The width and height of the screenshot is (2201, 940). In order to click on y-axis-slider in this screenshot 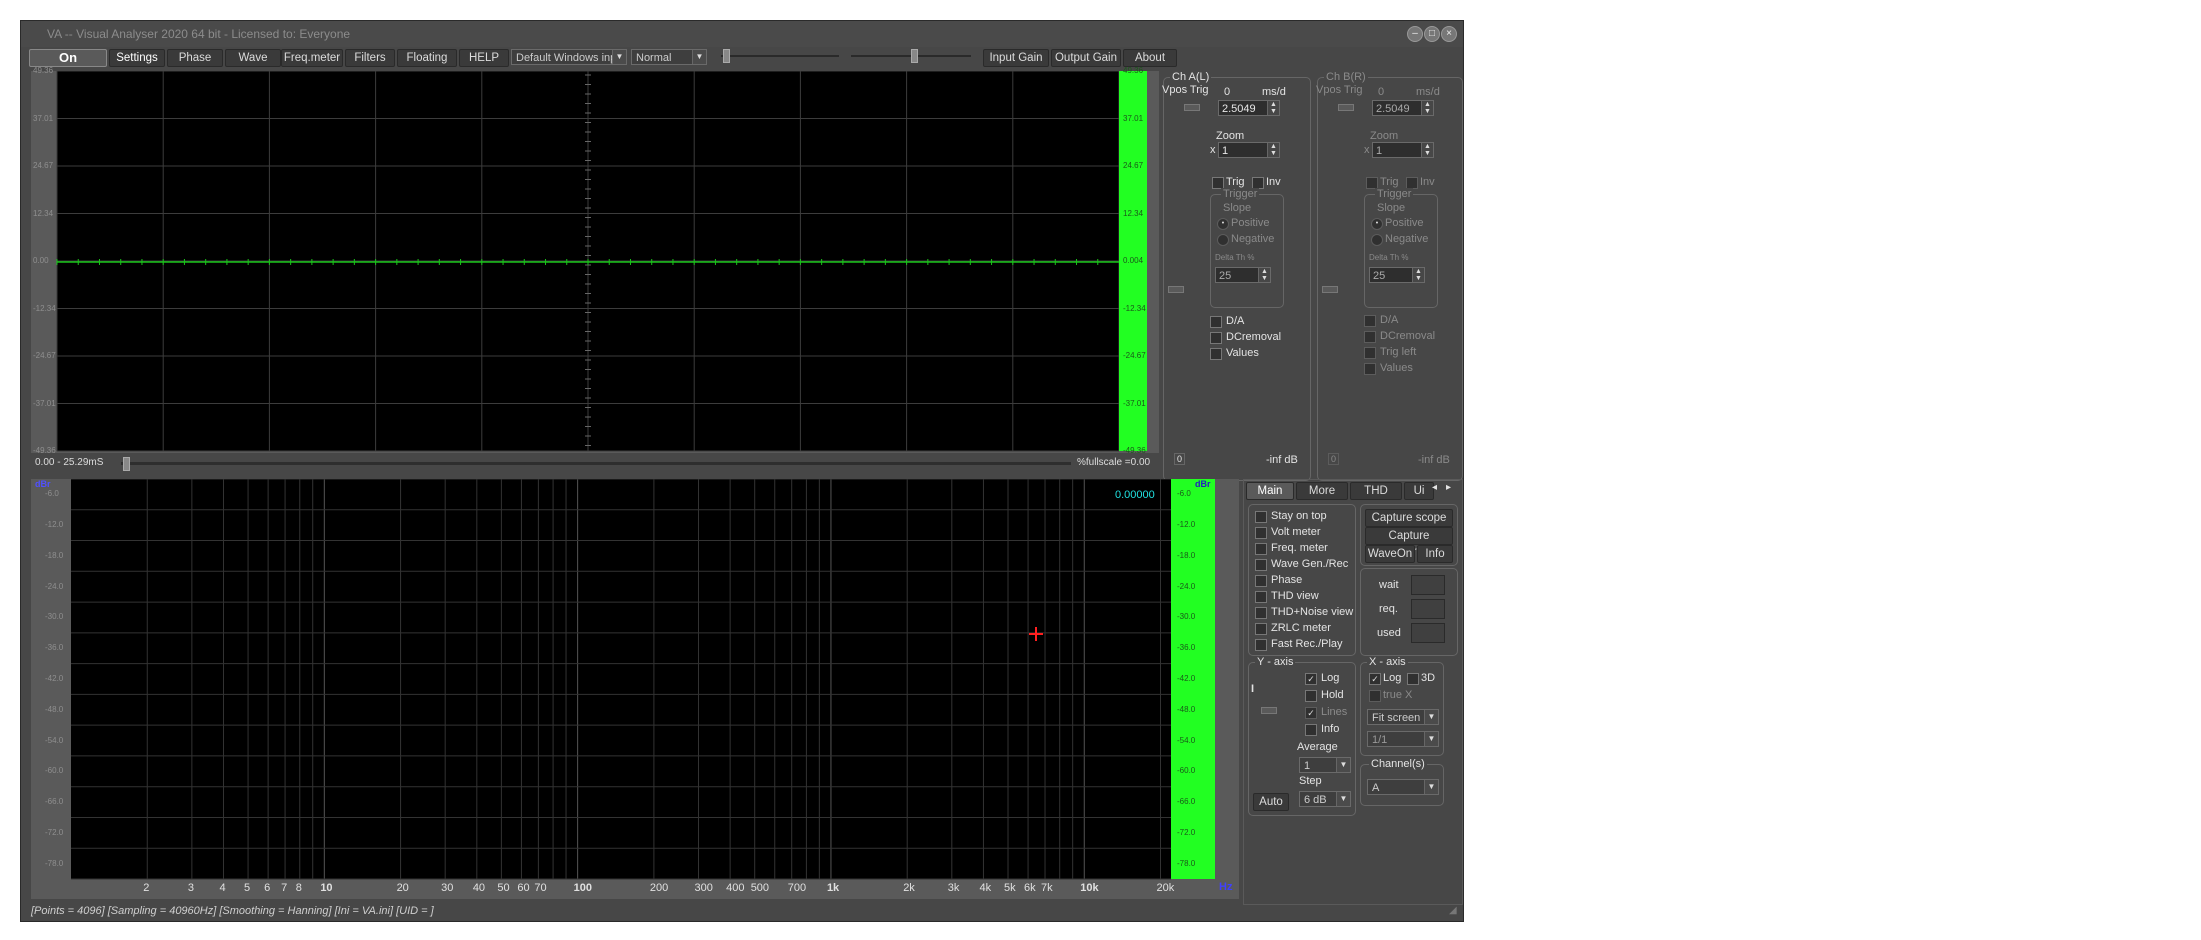, I will do `click(1269, 710)`.